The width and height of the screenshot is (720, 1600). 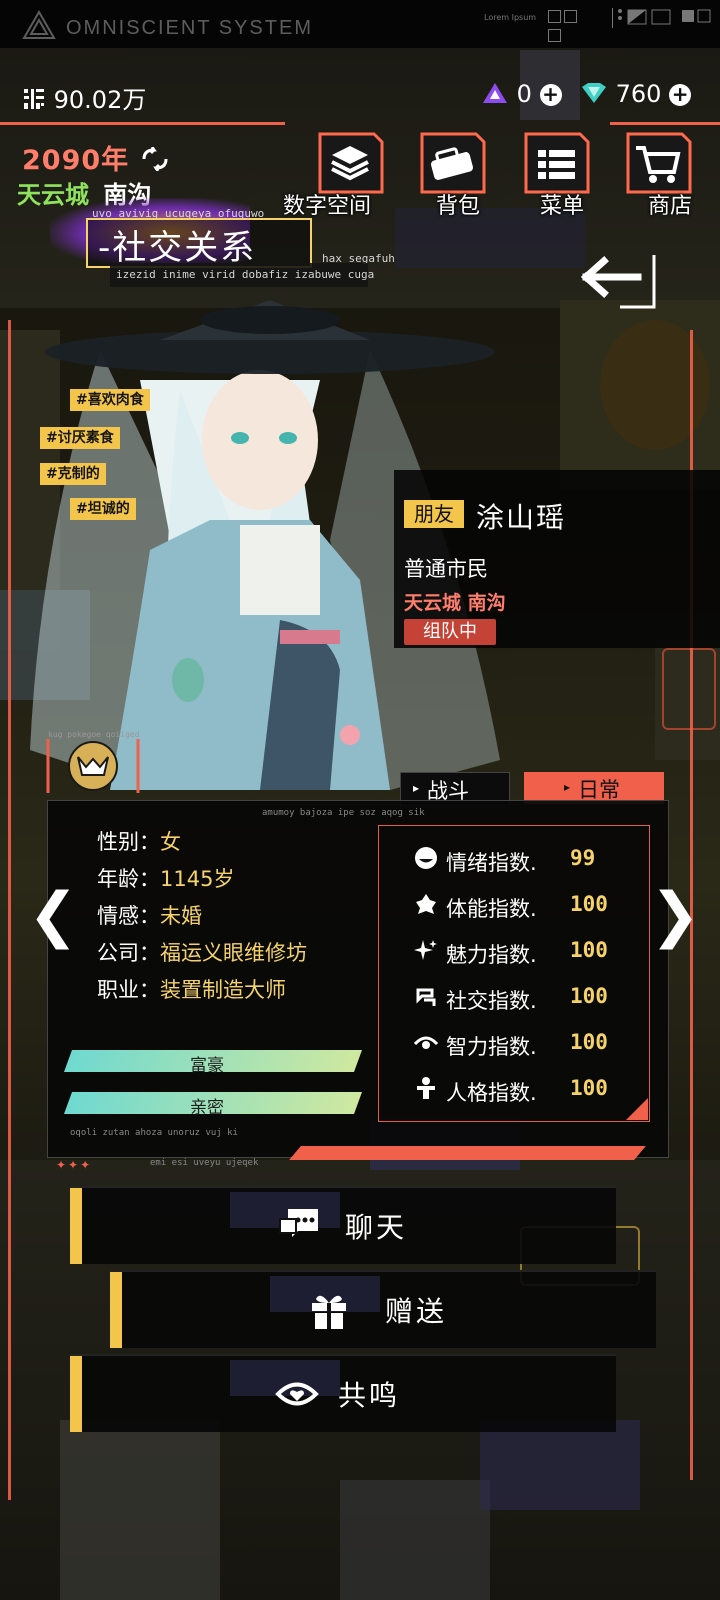 What do you see at coordinates (298, 1223) in the screenshot?
I see `chat-icon` at bounding box center [298, 1223].